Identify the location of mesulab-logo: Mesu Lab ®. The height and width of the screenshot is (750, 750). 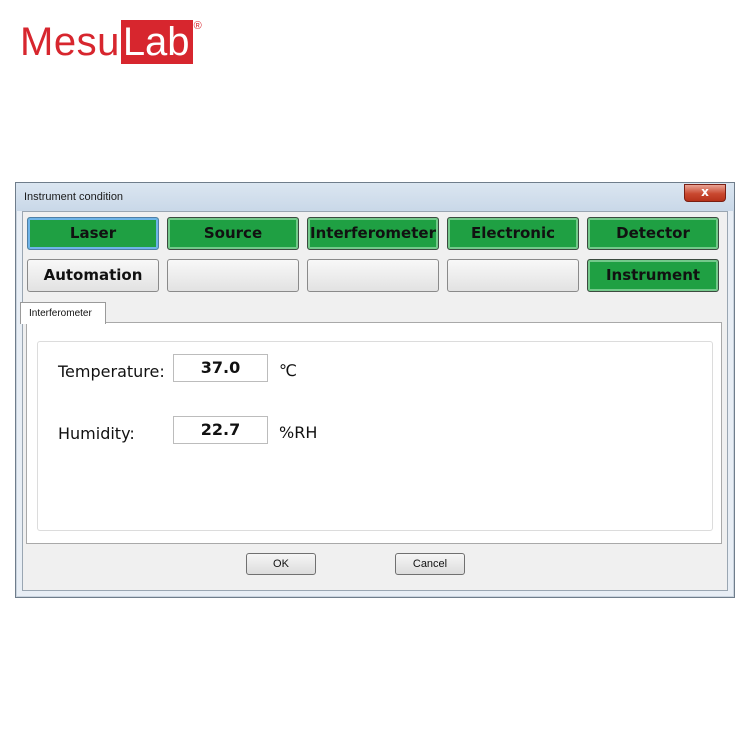
(111, 42).